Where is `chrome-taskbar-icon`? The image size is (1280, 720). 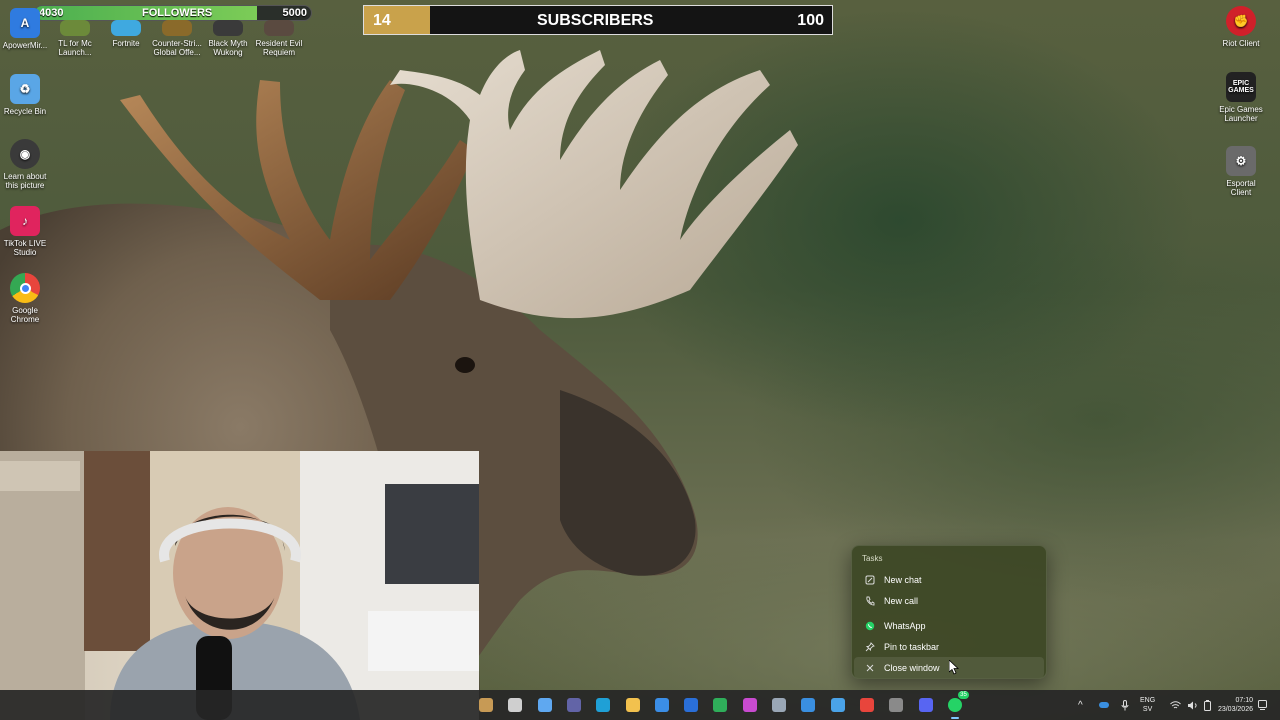
chrome-taskbar-icon is located at coordinates (866, 705).